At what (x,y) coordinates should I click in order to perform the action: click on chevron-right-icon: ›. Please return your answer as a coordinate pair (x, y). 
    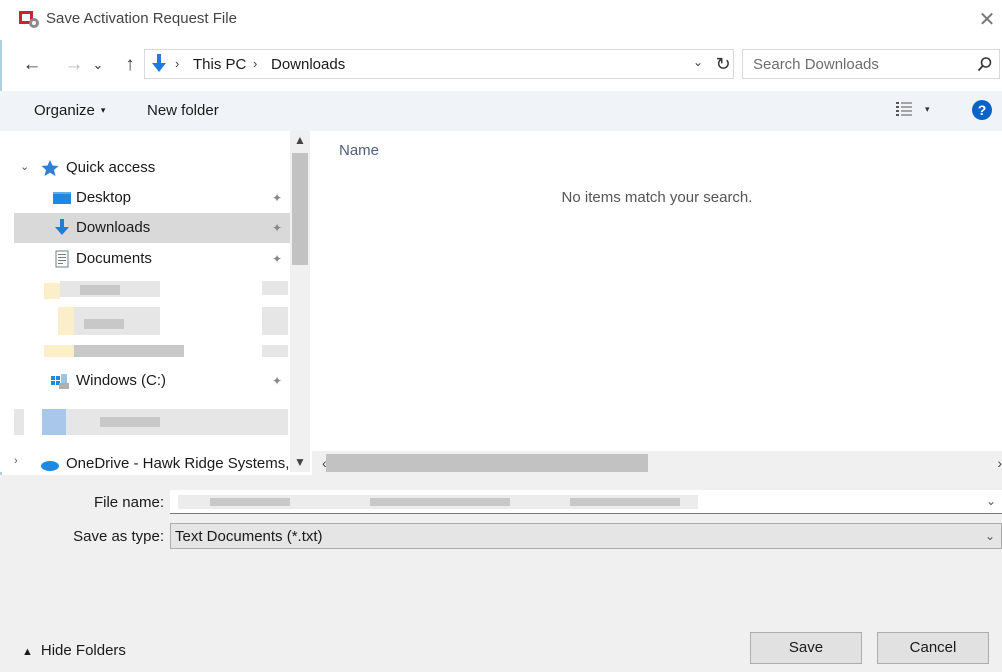
    Looking at the image, I should click on (16, 461).